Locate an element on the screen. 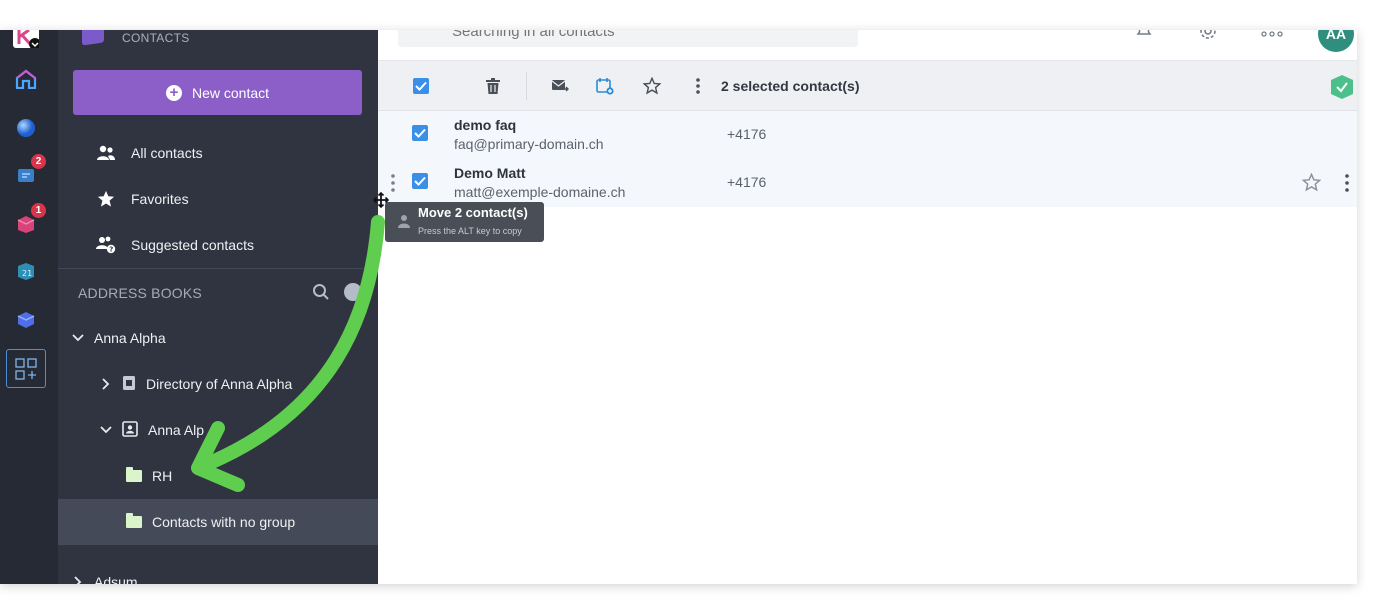 This screenshot has height=614, width=1387. row-favorite-star-icon is located at coordinates (1311, 184).